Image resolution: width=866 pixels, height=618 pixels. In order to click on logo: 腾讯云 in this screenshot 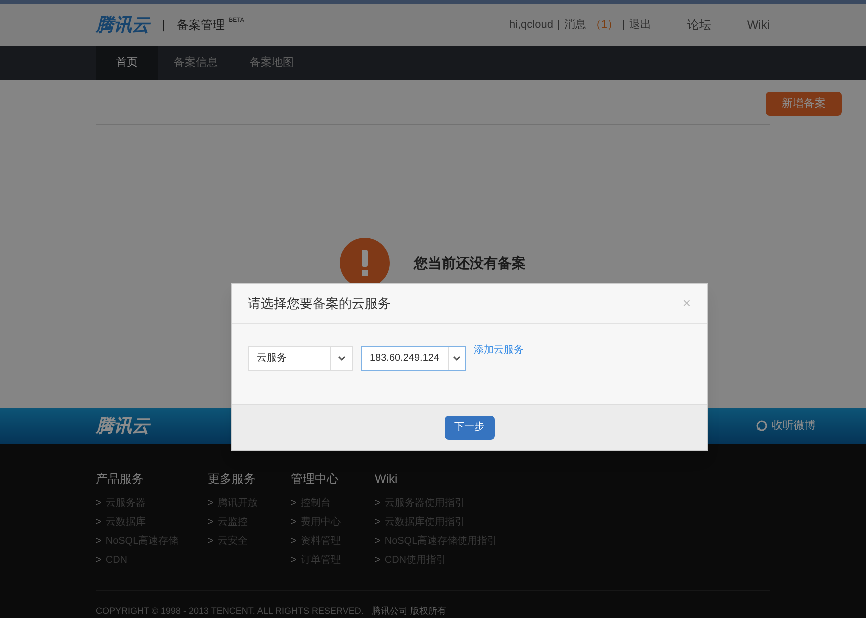, I will do `click(123, 25)`.